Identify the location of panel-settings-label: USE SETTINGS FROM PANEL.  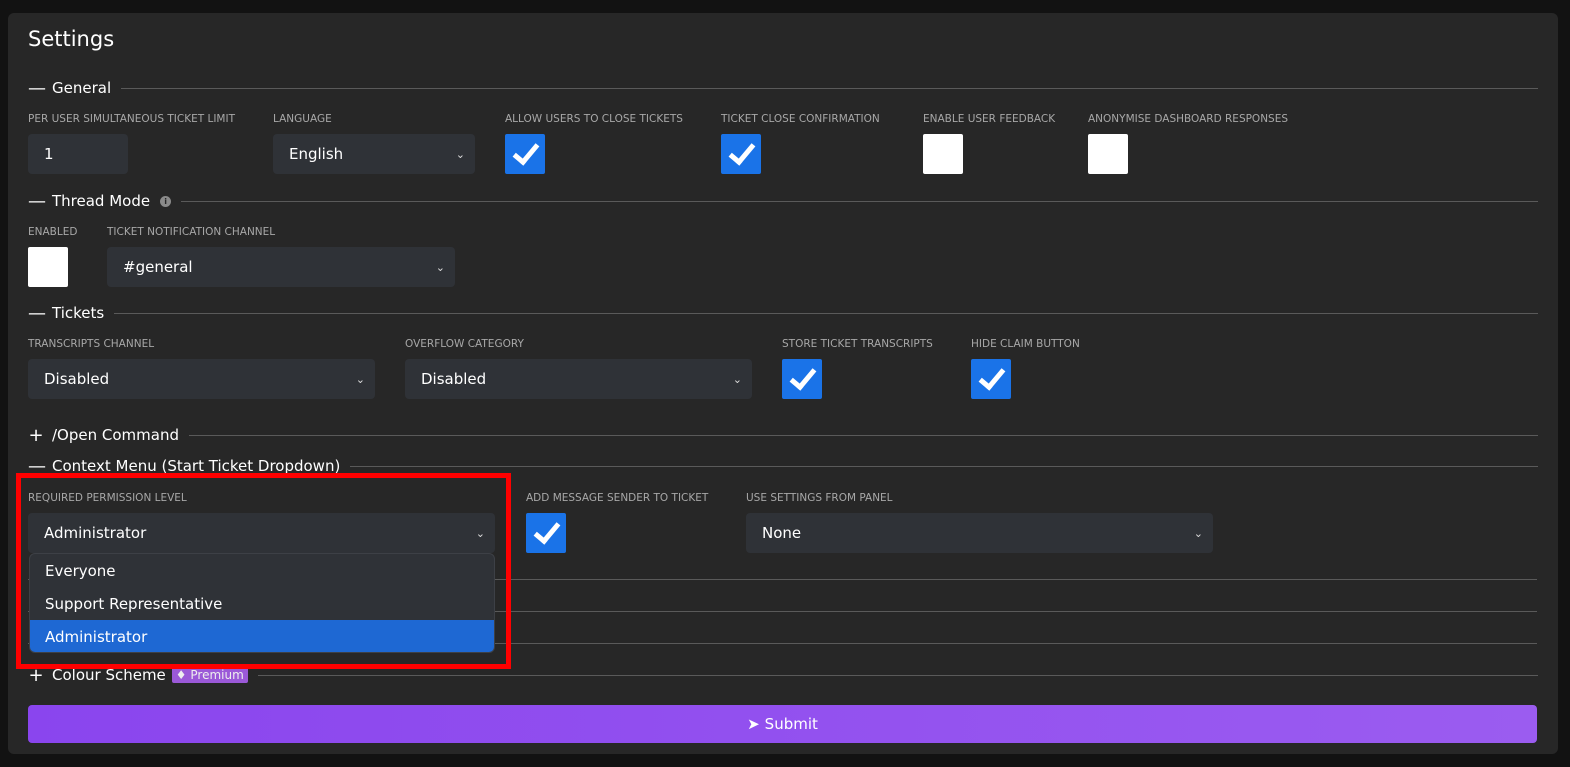
(819, 498).